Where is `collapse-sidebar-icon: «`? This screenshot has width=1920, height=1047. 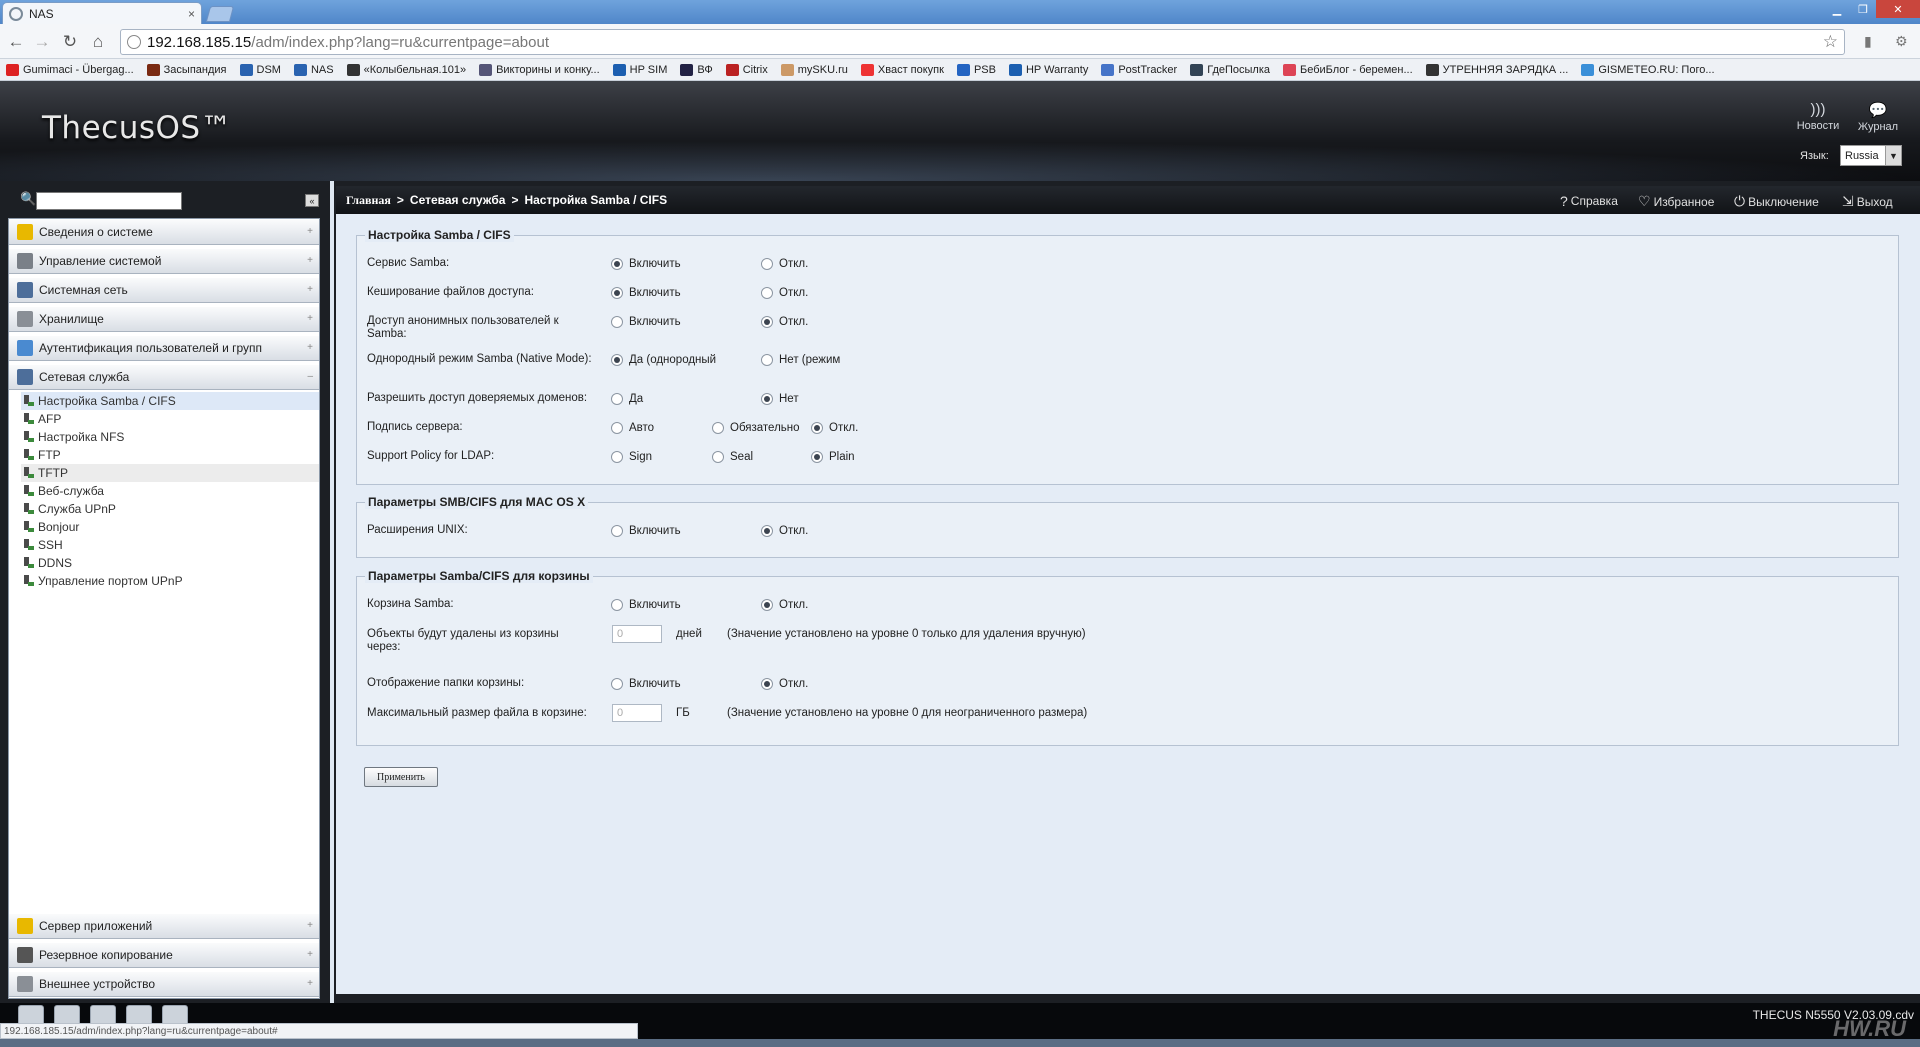 collapse-sidebar-icon: « is located at coordinates (312, 200).